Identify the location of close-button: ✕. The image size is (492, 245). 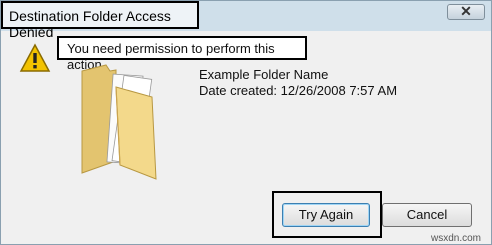
(466, 11).